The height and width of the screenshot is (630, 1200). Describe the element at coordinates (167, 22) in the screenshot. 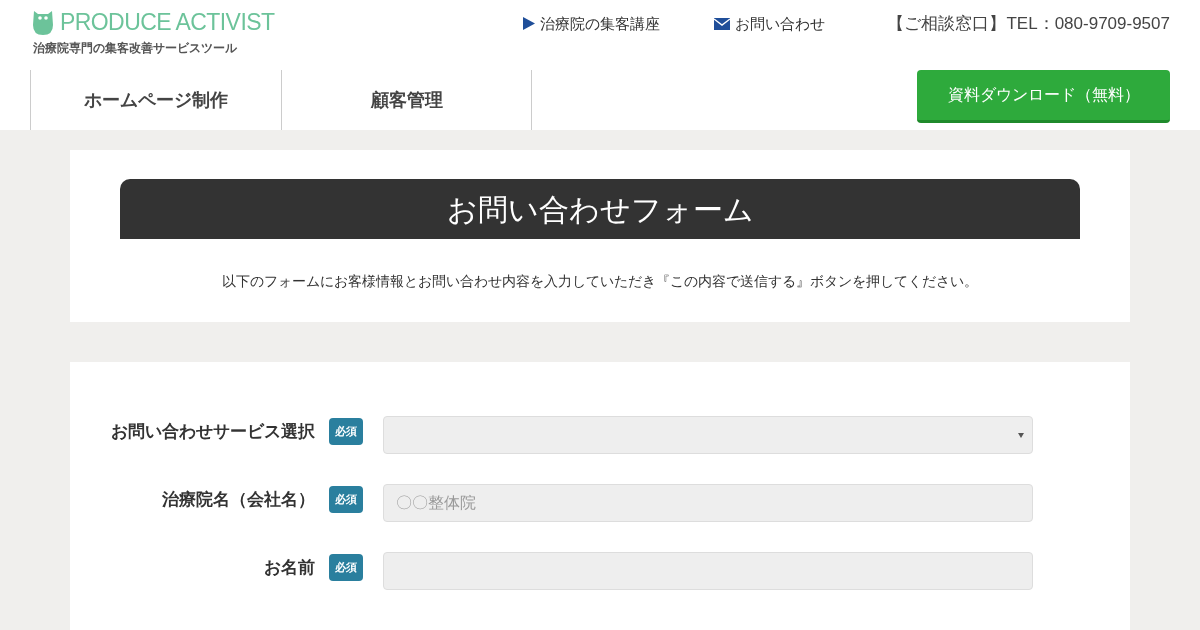

I see `logo-text: PRODUCE ACTIVIST` at that location.